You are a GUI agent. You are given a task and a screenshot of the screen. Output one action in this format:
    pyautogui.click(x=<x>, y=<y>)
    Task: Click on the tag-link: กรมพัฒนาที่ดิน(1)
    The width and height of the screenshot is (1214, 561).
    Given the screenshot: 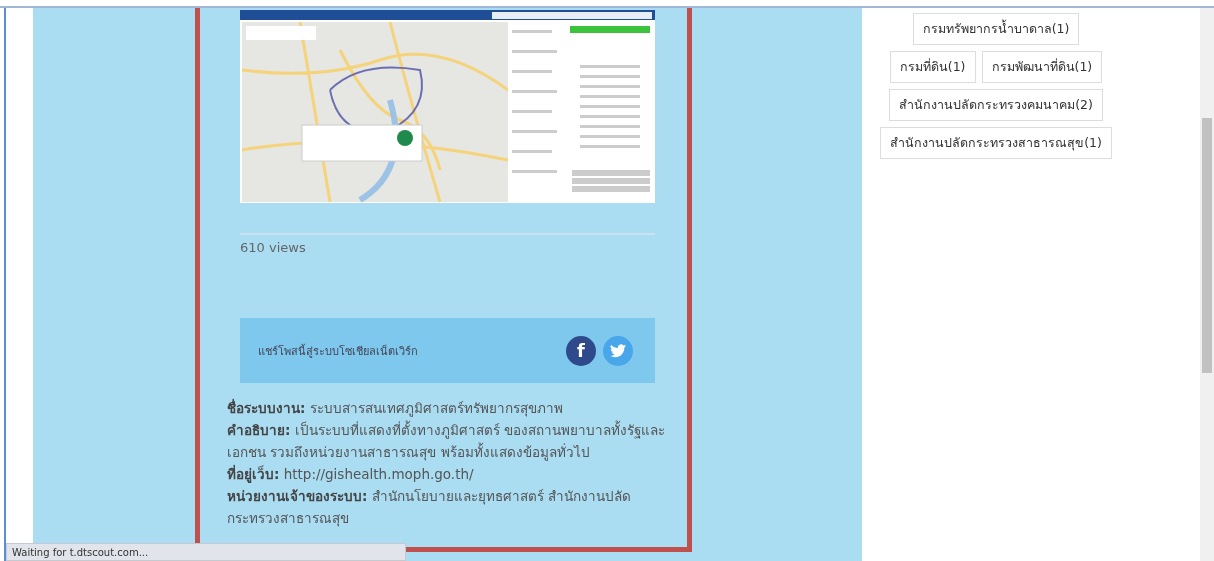 What is the action you would take?
    pyautogui.click(x=1042, y=67)
    